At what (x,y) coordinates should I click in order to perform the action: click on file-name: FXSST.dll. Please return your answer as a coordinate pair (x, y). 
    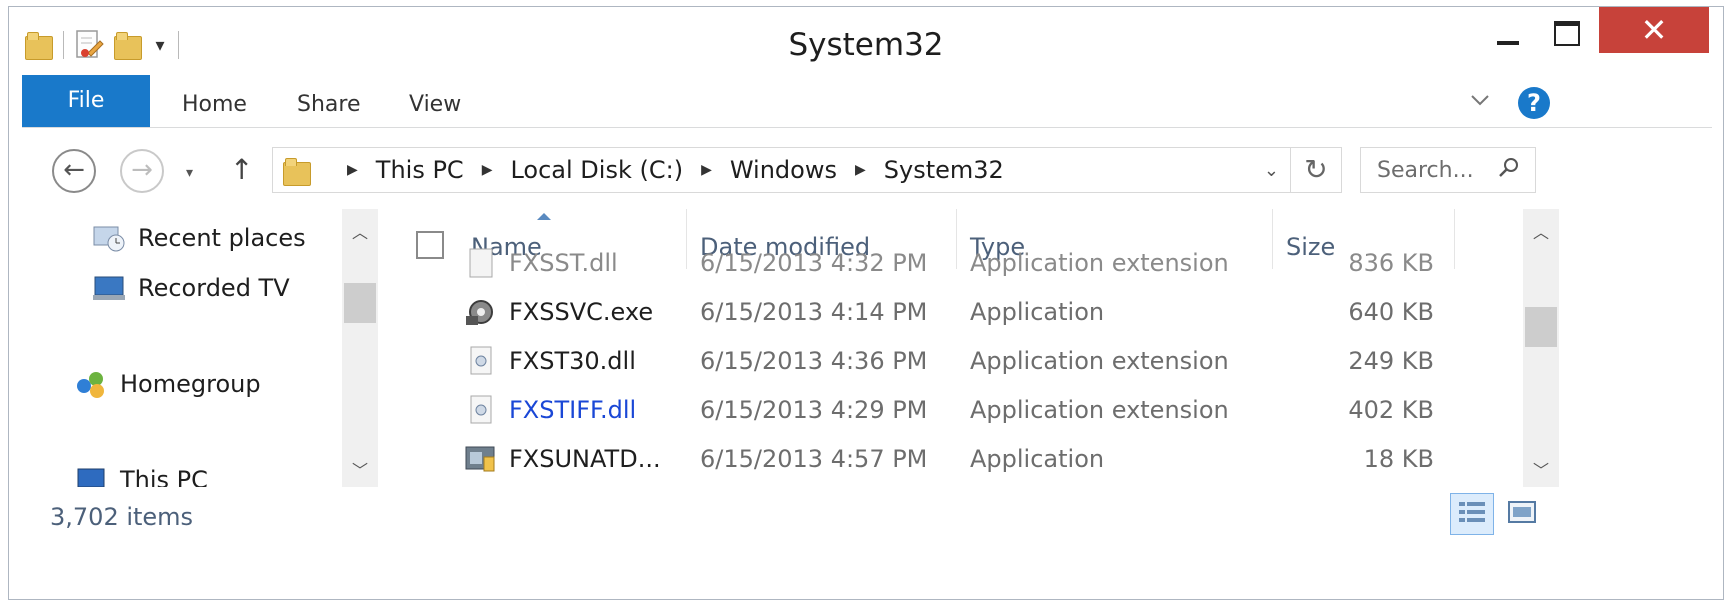
    Looking at the image, I should click on (563, 263).